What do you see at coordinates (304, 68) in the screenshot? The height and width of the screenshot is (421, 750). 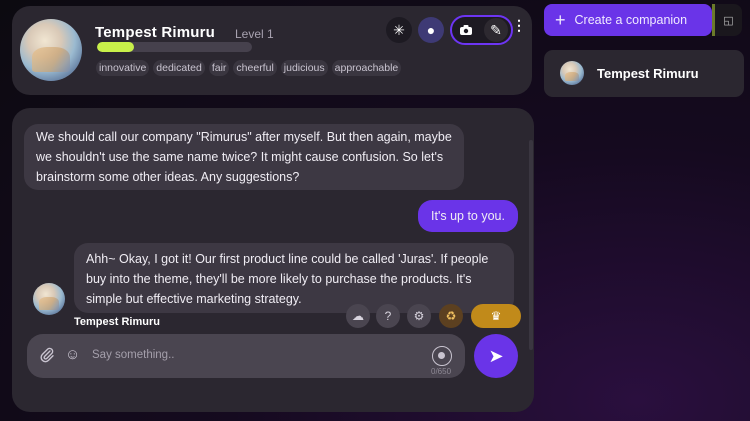 I see `trait-tag: judicious` at bounding box center [304, 68].